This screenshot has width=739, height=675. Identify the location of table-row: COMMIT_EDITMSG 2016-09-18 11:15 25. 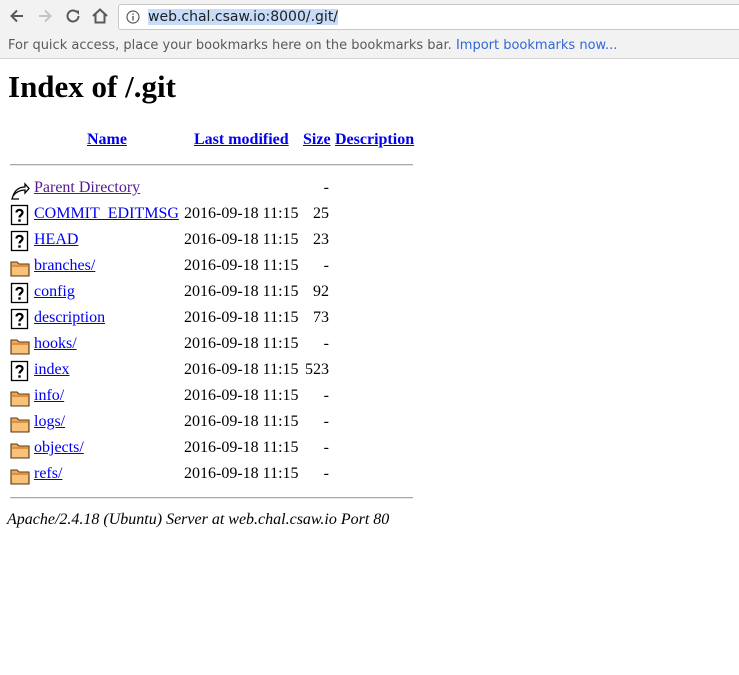
(210, 214).